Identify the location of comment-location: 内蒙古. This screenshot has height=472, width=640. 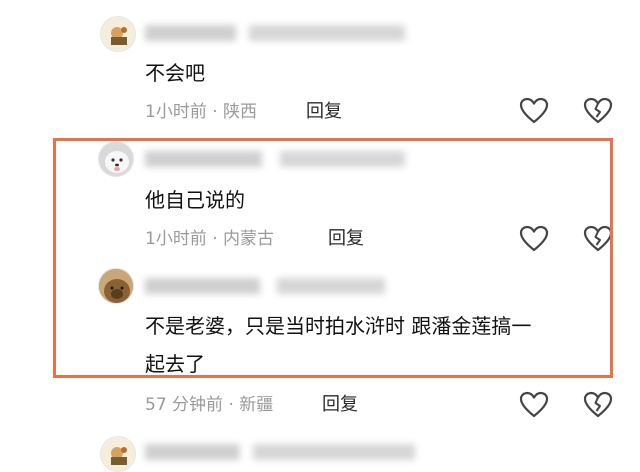
(249, 239).